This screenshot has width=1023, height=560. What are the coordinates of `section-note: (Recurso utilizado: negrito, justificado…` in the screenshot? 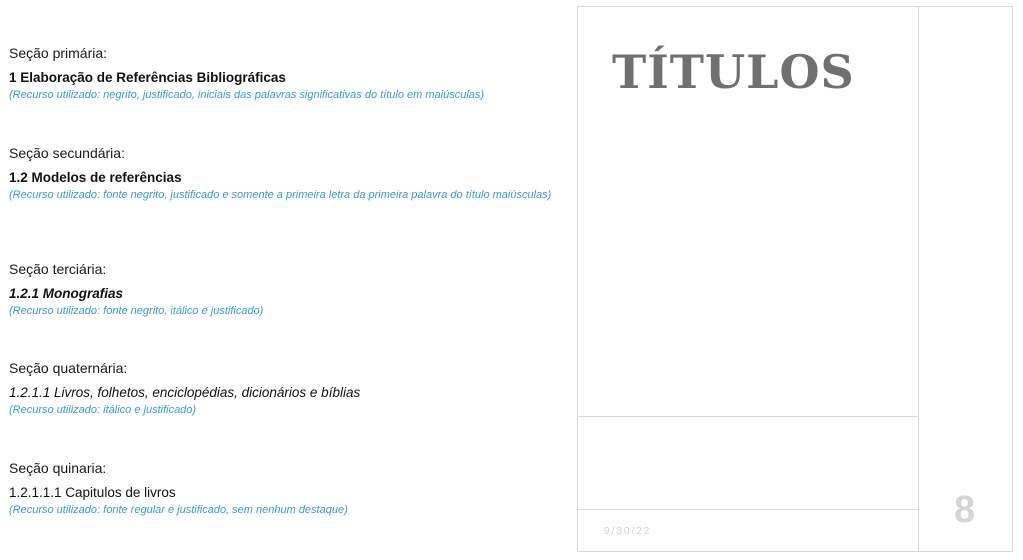 It's located at (247, 95).